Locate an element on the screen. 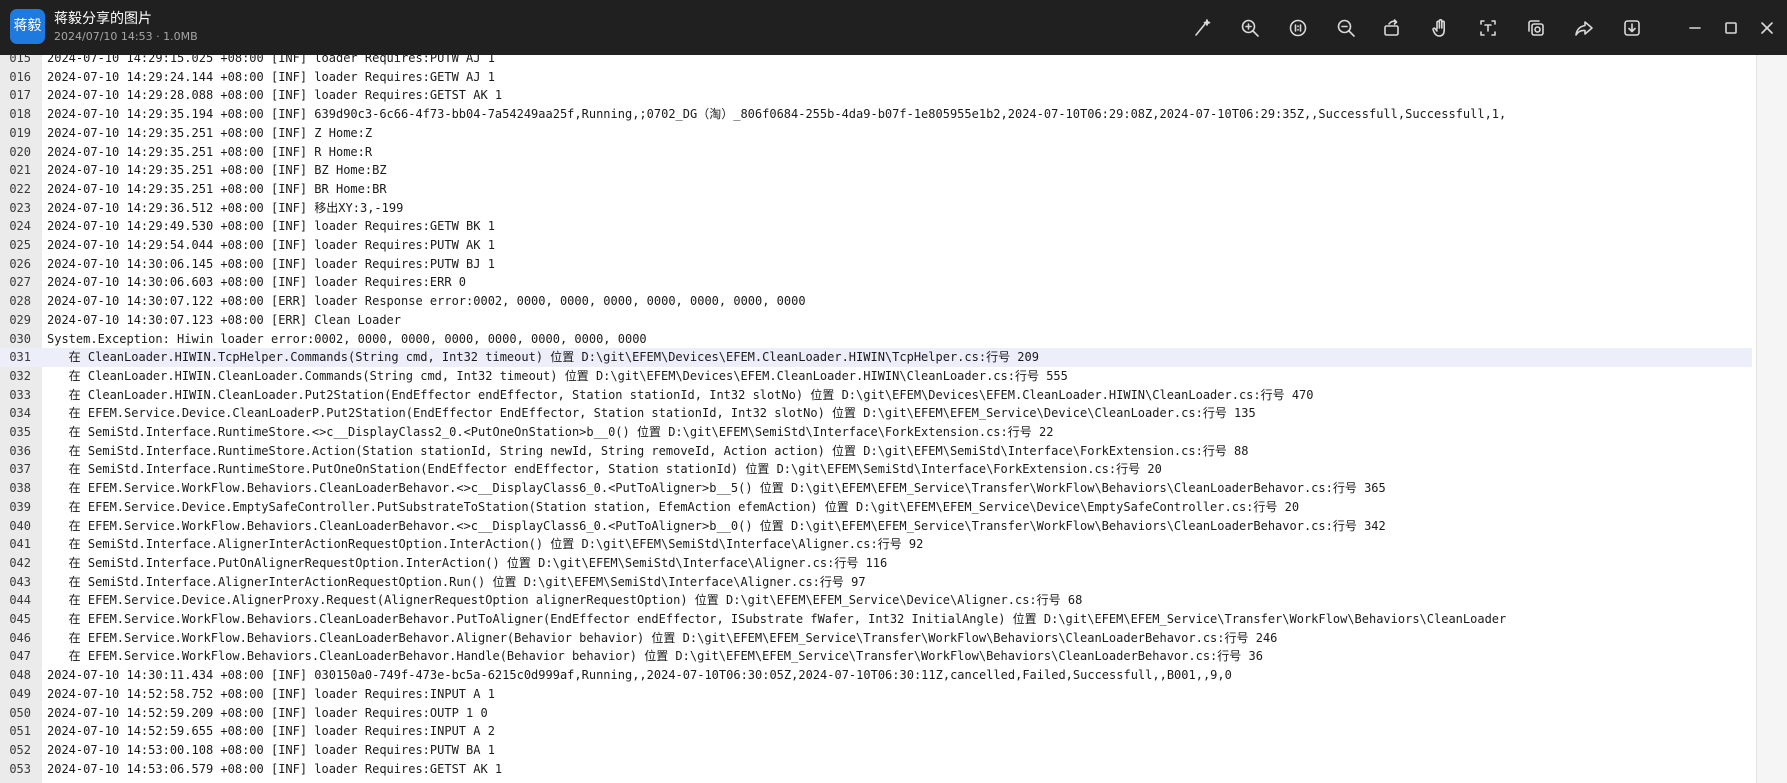 Image resolution: width=1787 pixels, height=783 pixels. line-number: 045 is located at coordinates (20, 619).